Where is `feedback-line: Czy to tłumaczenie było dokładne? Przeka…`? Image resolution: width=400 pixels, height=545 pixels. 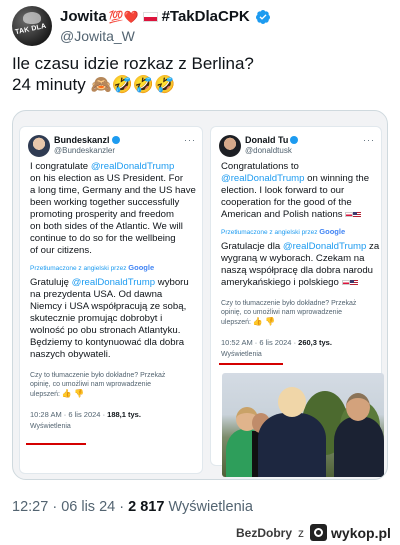
feedback-line: Czy to tłumaczenie było dokładne? Przeka… is located at coordinates (289, 303).